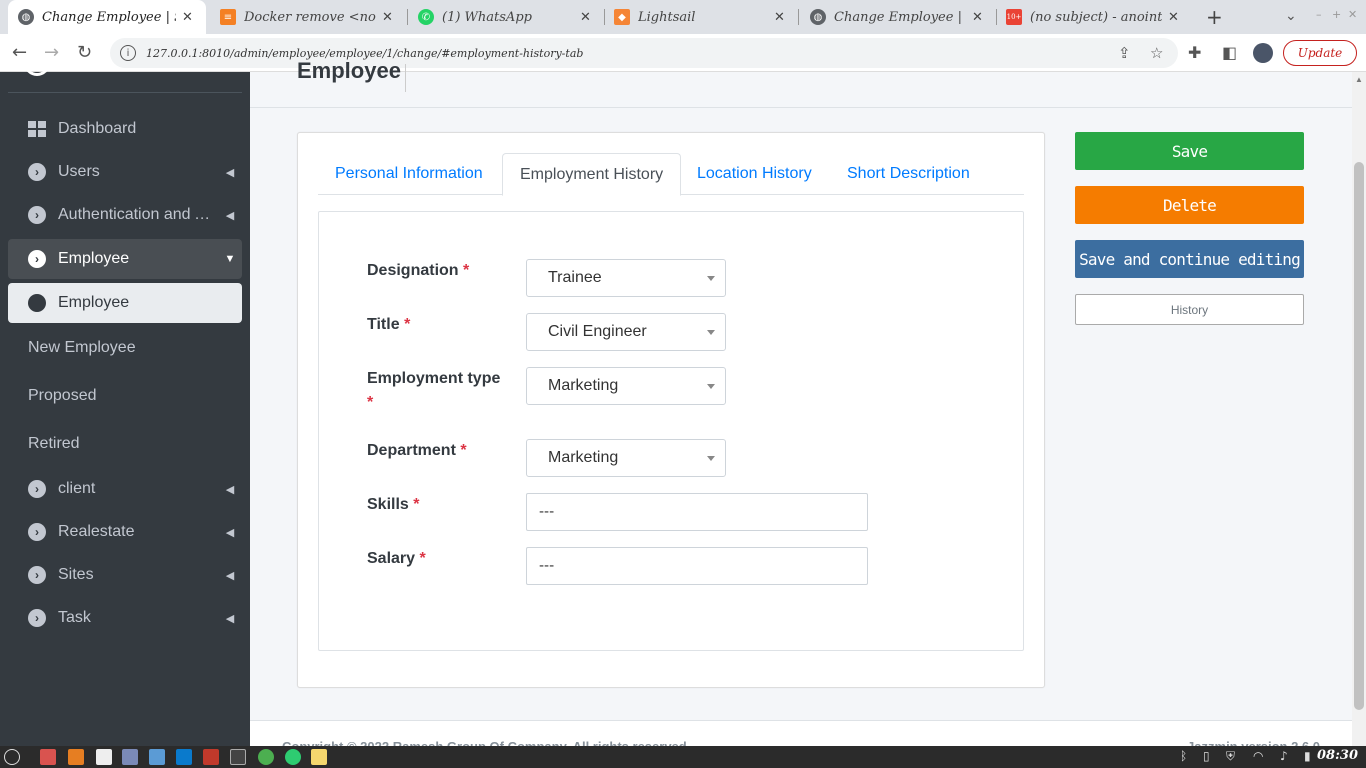 The height and width of the screenshot is (768, 1366). What do you see at coordinates (1359, 436) in the screenshot?
I see `scrollbar-thumb` at bounding box center [1359, 436].